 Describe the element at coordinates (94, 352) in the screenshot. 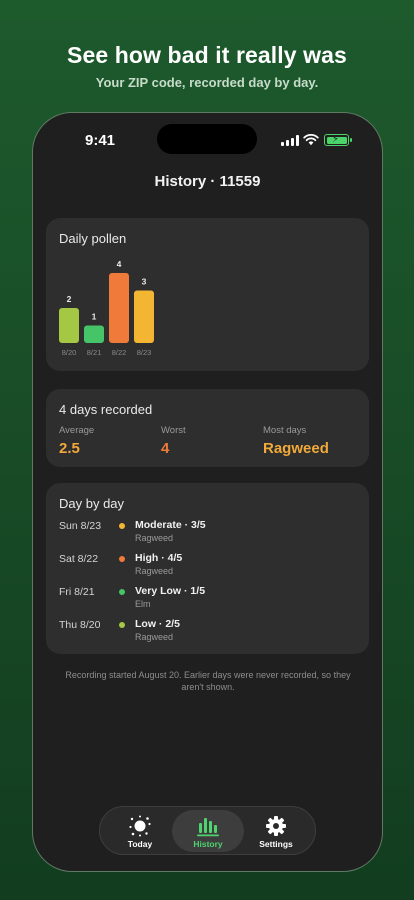

I see `chart-tick-label: 8/21` at that location.